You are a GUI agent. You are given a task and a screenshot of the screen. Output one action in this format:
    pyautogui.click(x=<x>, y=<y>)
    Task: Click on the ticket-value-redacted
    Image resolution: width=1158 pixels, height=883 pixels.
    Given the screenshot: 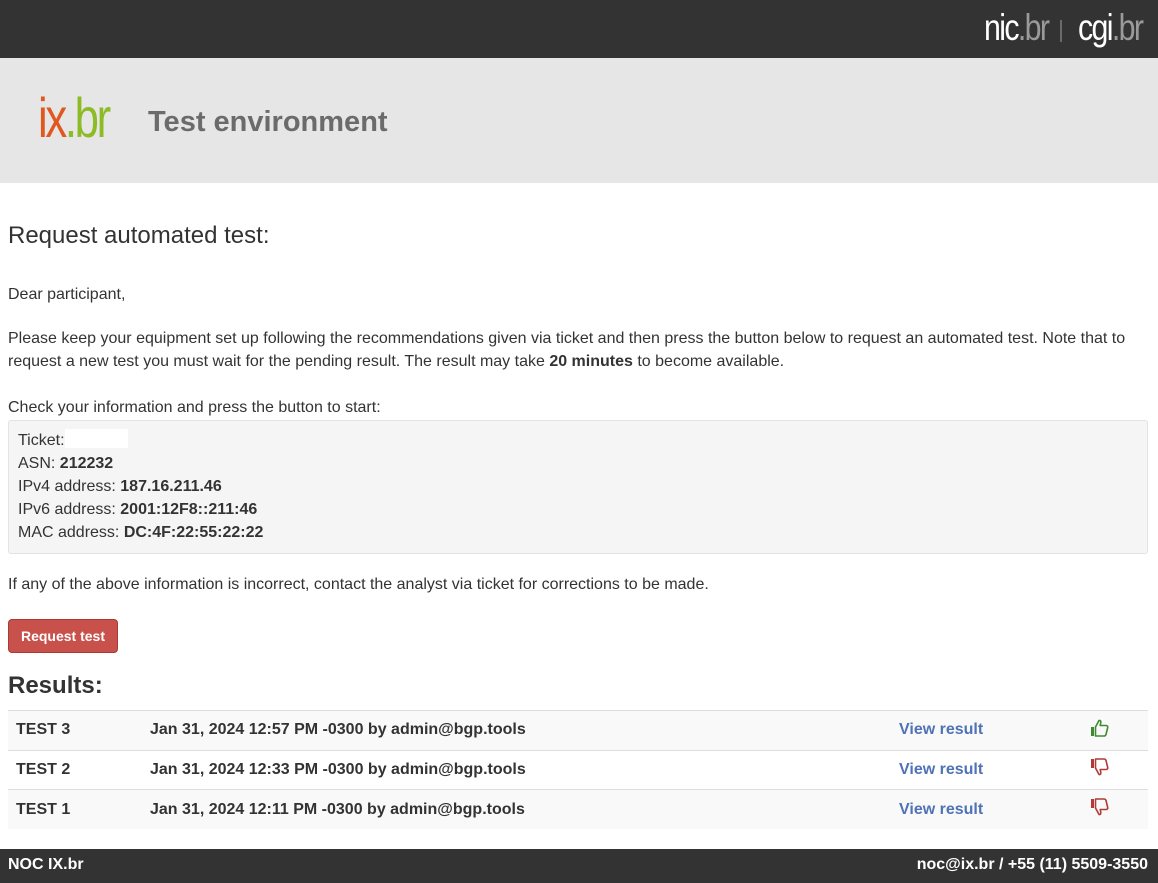 What is the action you would take?
    pyautogui.click(x=96, y=438)
    